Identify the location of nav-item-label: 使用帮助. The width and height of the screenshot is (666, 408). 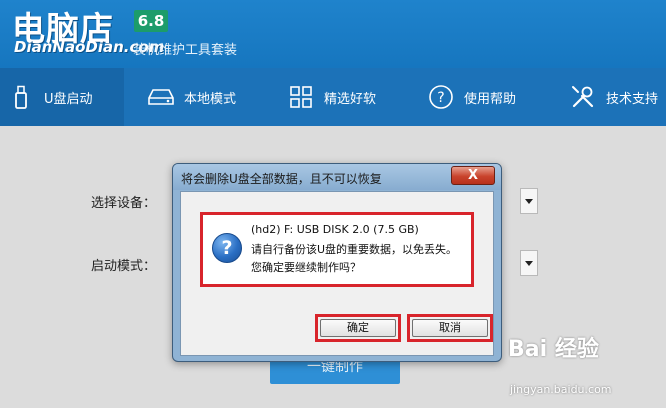
(490, 99).